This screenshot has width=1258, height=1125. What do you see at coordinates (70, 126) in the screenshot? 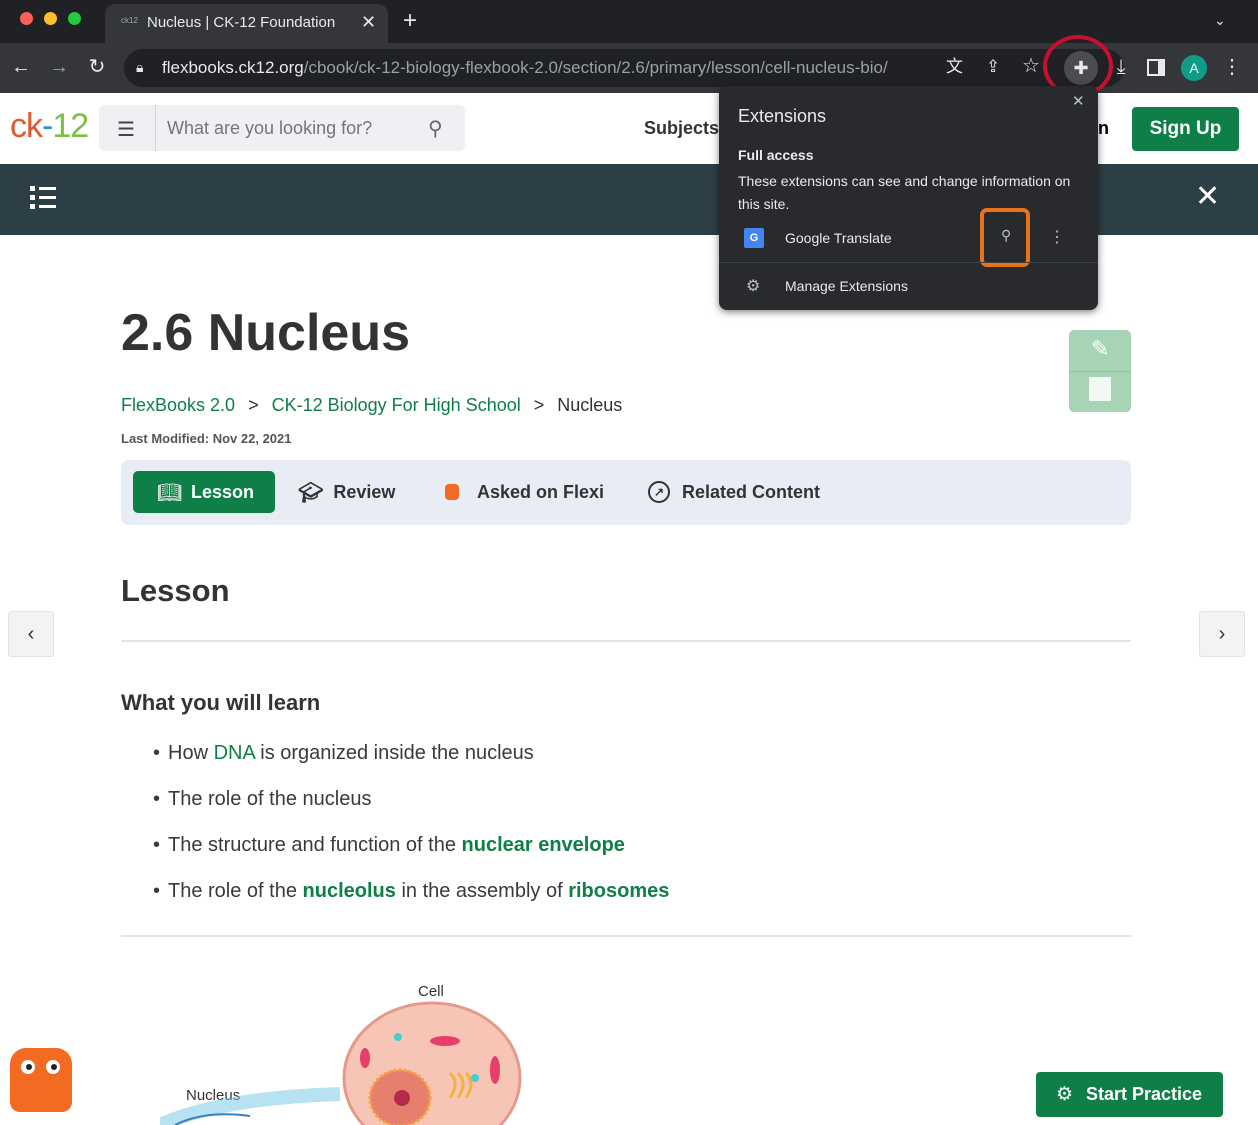
I see `logo-12: 12` at bounding box center [70, 126].